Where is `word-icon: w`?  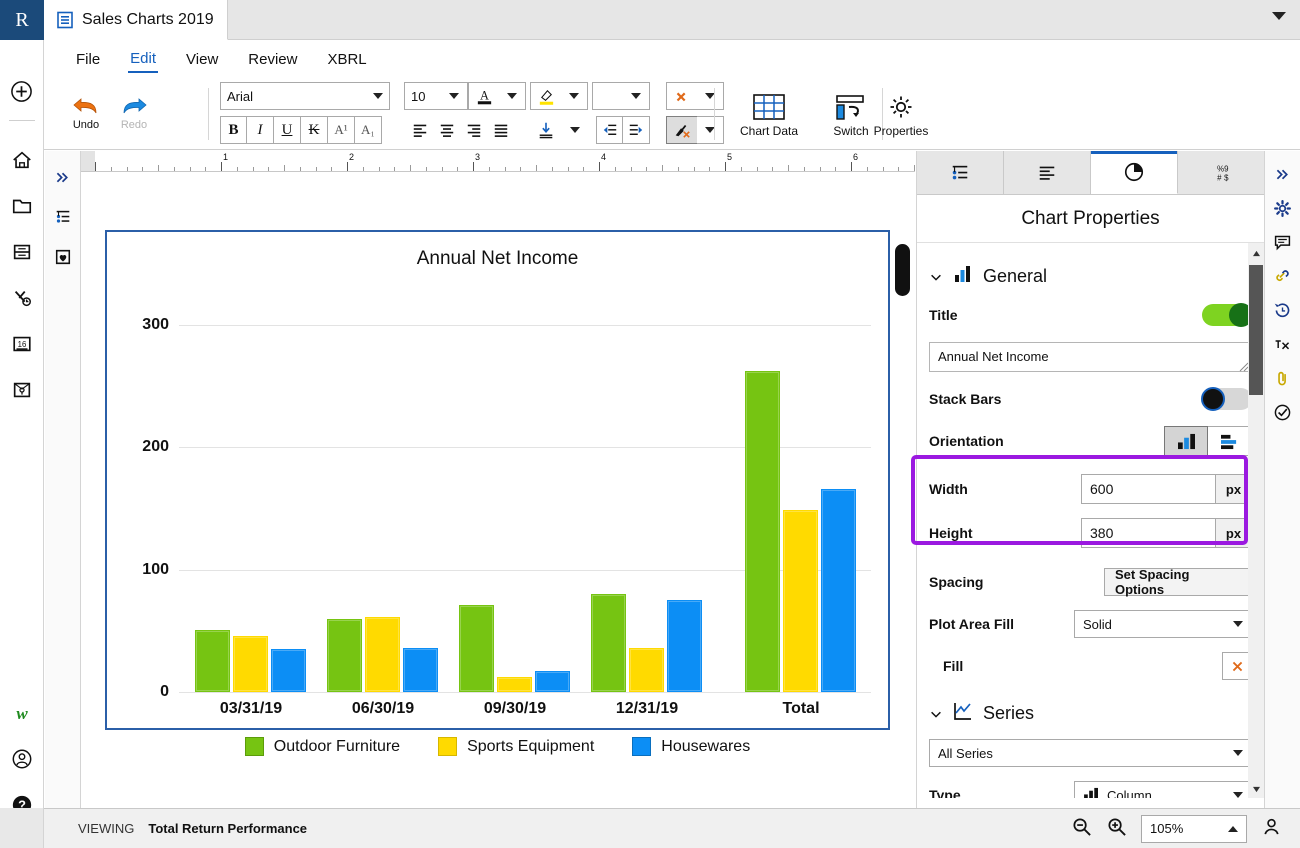 word-icon: w is located at coordinates (22, 713).